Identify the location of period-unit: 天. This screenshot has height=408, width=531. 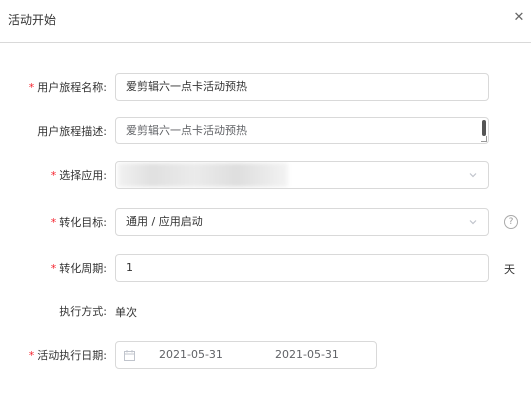
(509, 269).